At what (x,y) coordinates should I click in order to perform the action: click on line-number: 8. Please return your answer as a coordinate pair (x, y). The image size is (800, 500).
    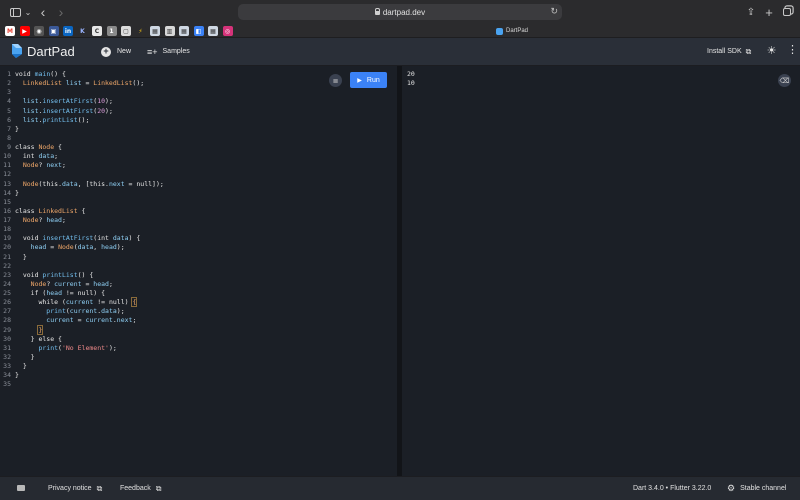
    Looking at the image, I should click on (9, 137).